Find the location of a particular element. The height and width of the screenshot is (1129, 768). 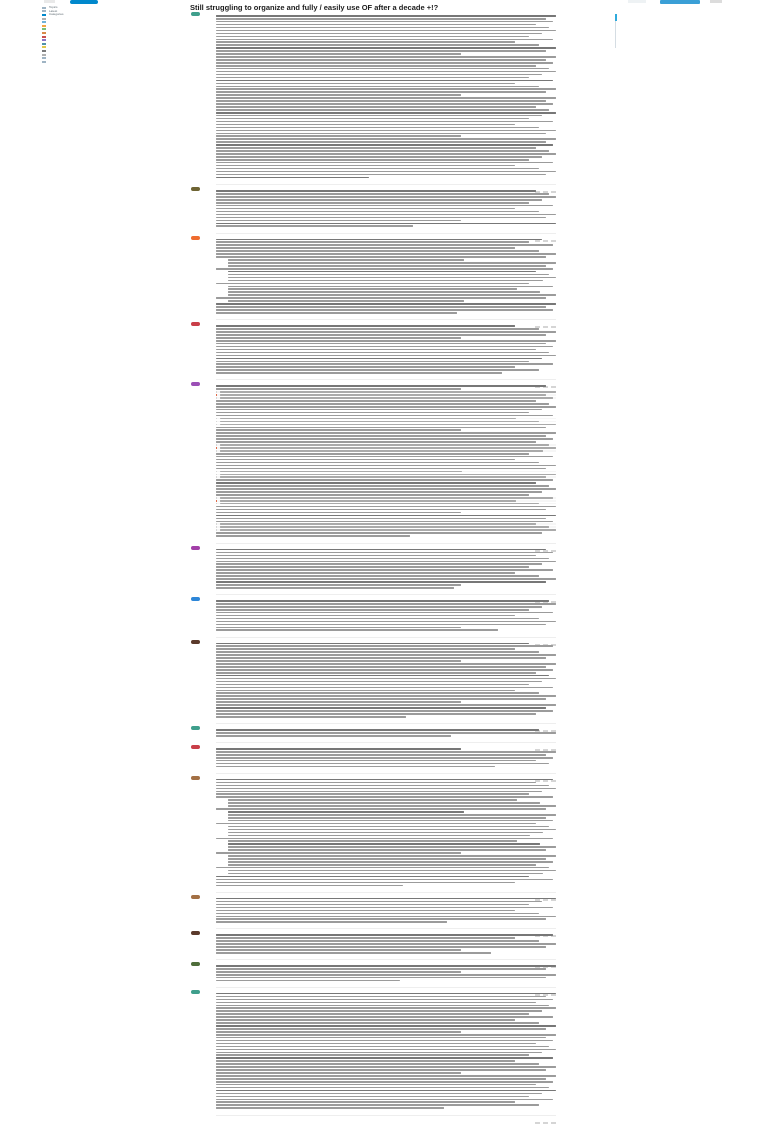

reply-icon is located at coordinates (553, 1122).